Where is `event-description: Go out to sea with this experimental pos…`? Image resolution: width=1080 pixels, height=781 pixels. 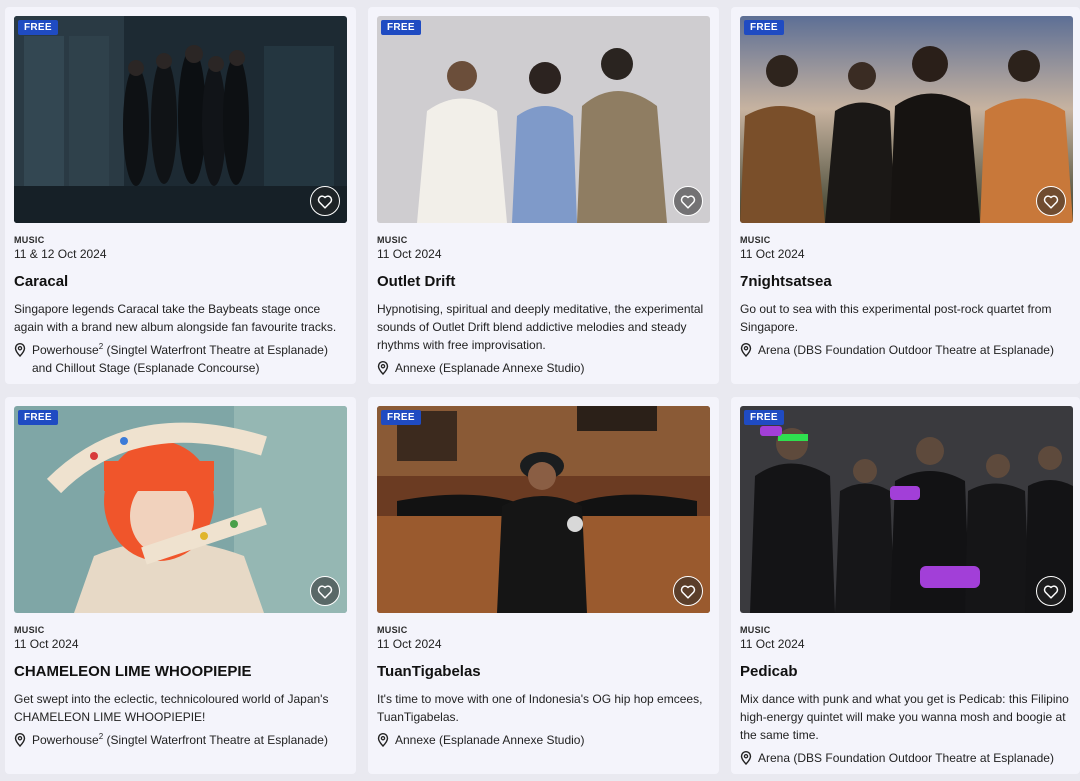 event-description: Go out to sea with this experimental pos… is located at coordinates (896, 318).